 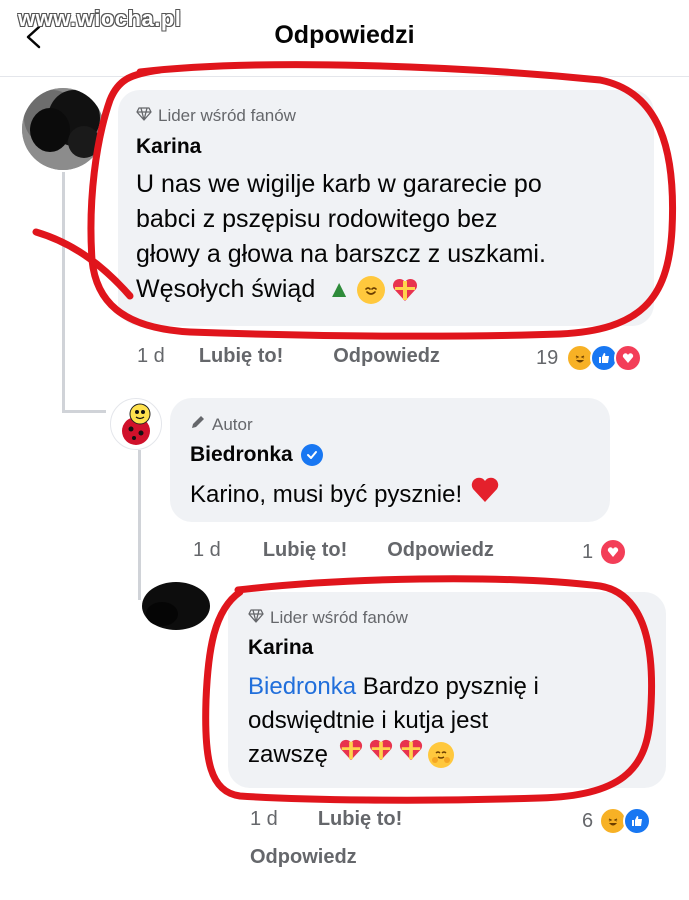 I want to click on comment-line: babci z pszępisu rodowitego bez, so click(x=317, y=219).